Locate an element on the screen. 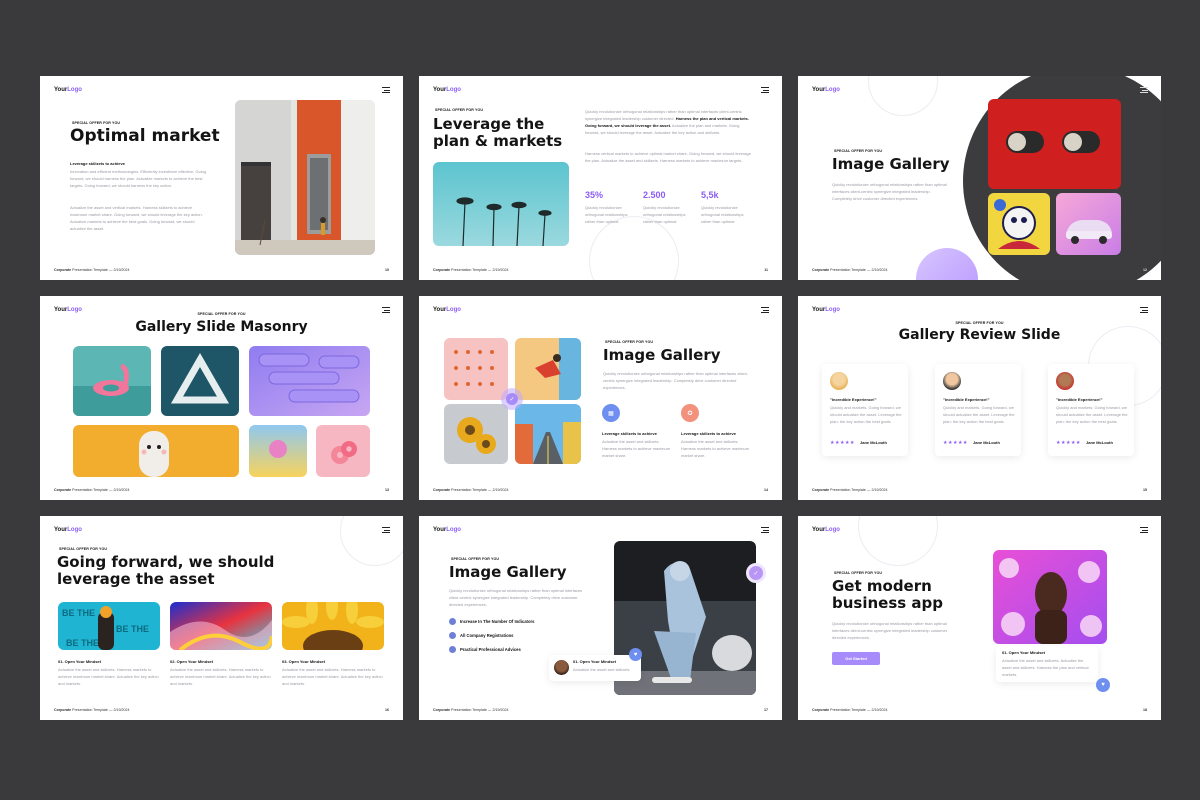  cartoon-art-photo is located at coordinates (1019, 224).